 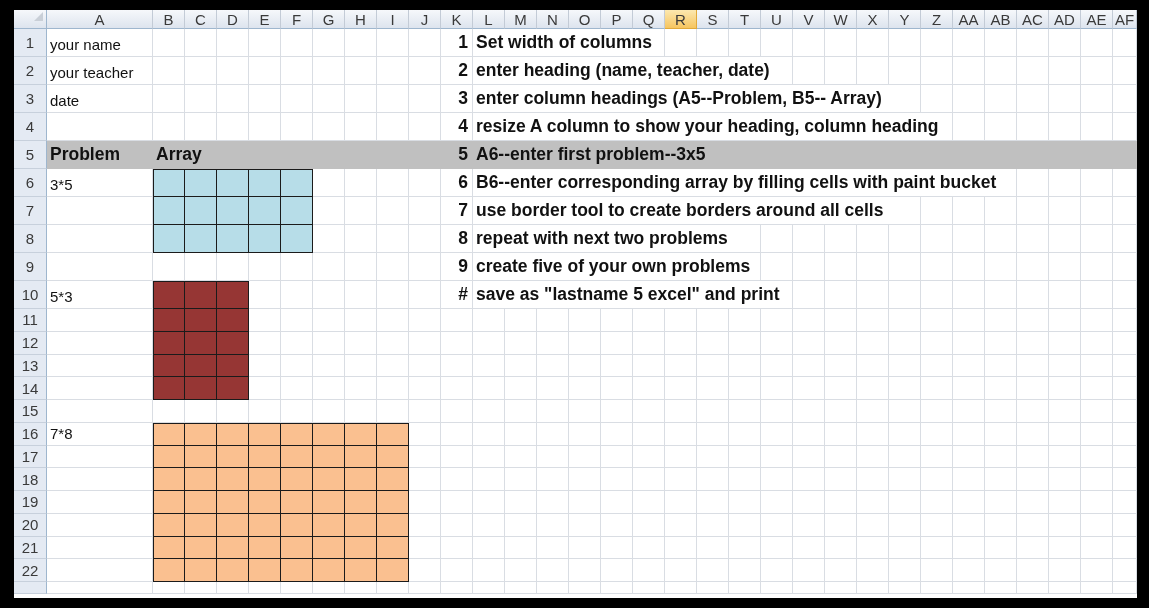 What do you see at coordinates (30, 502) in the screenshot?
I see `row-header: 19` at bounding box center [30, 502].